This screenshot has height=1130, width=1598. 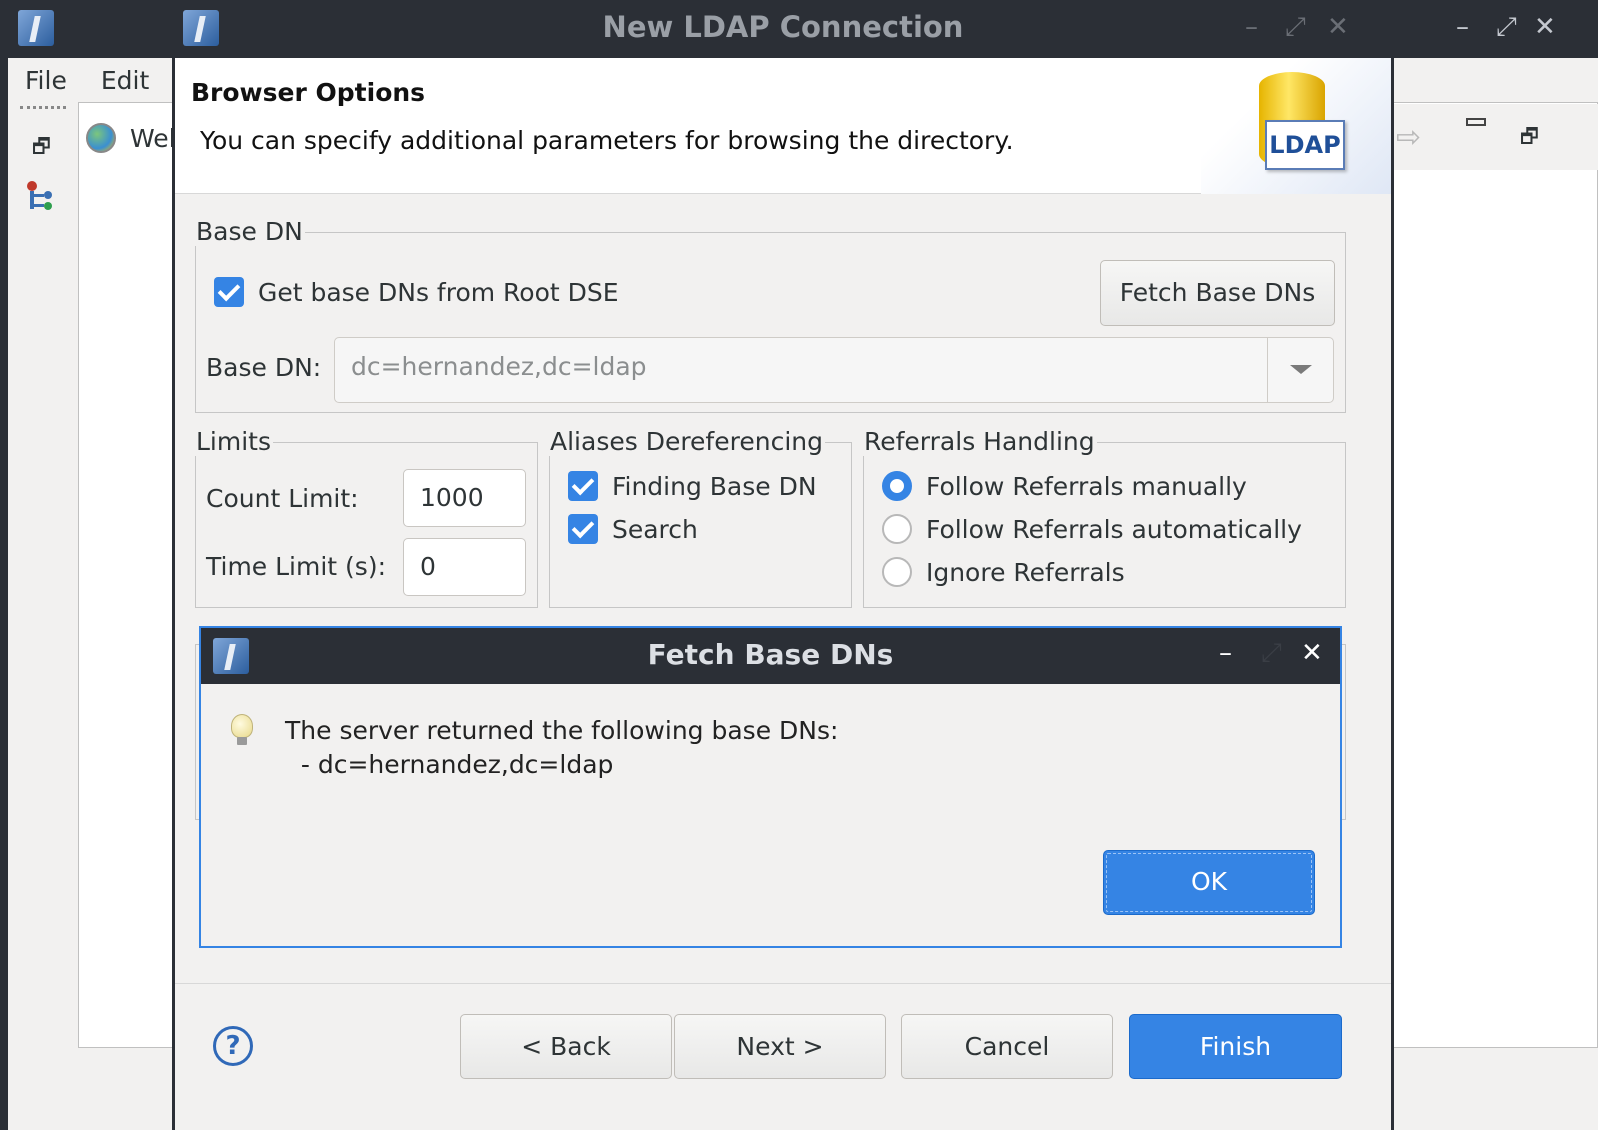 What do you see at coordinates (43, 107) in the screenshot?
I see `panel-grip` at bounding box center [43, 107].